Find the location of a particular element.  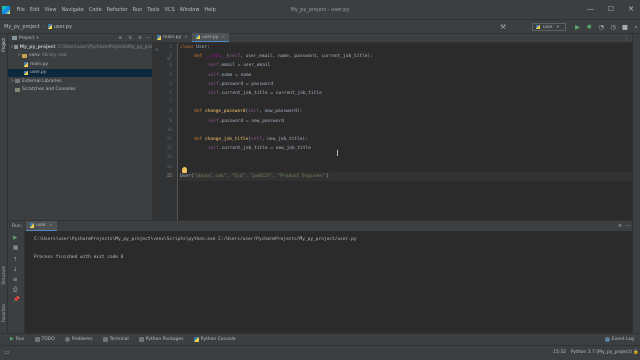

menu-window: Window is located at coordinates (189, 10).